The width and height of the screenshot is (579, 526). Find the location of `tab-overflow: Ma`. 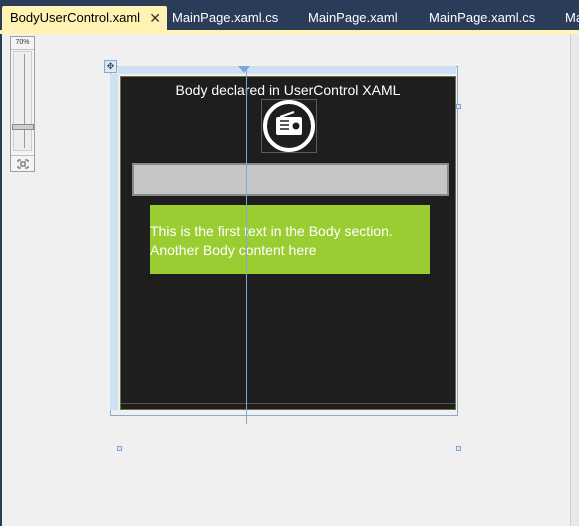

tab-overflow: Ma is located at coordinates (572, 18).